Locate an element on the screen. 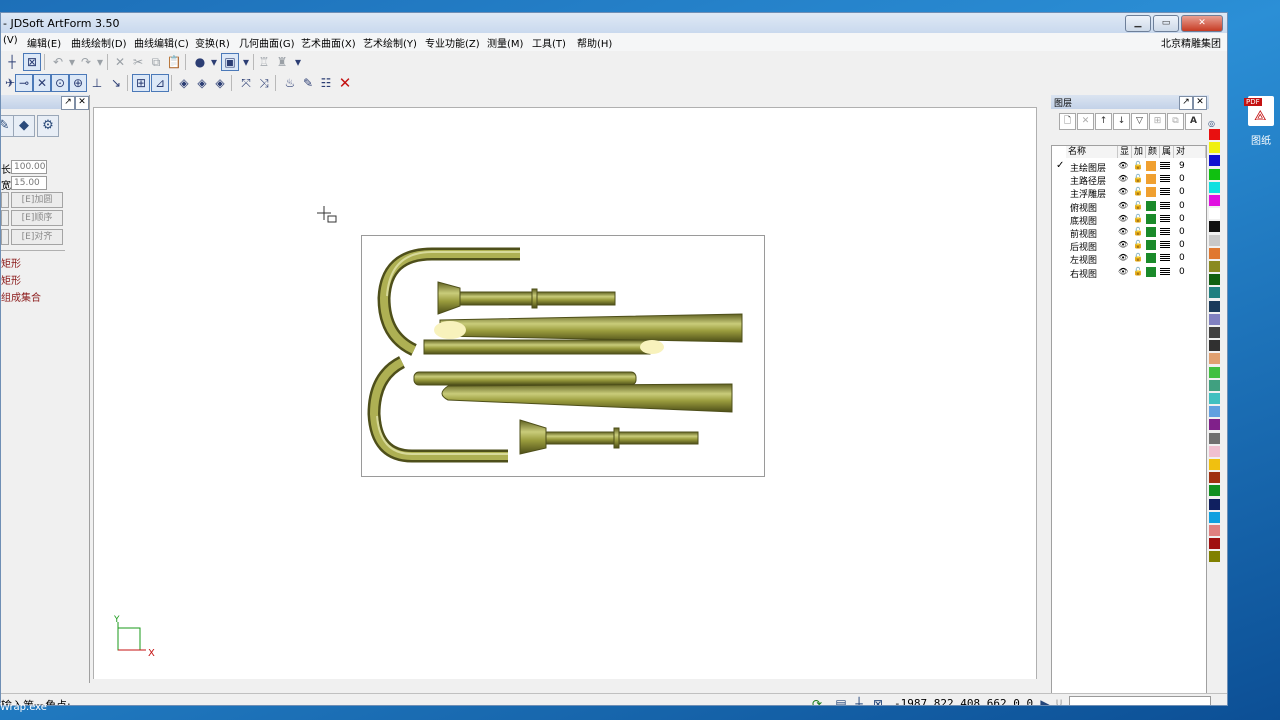 The width and height of the screenshot is (1280, 720). layers-pin-icon: ↗ is located at coordinates (1186, 103).